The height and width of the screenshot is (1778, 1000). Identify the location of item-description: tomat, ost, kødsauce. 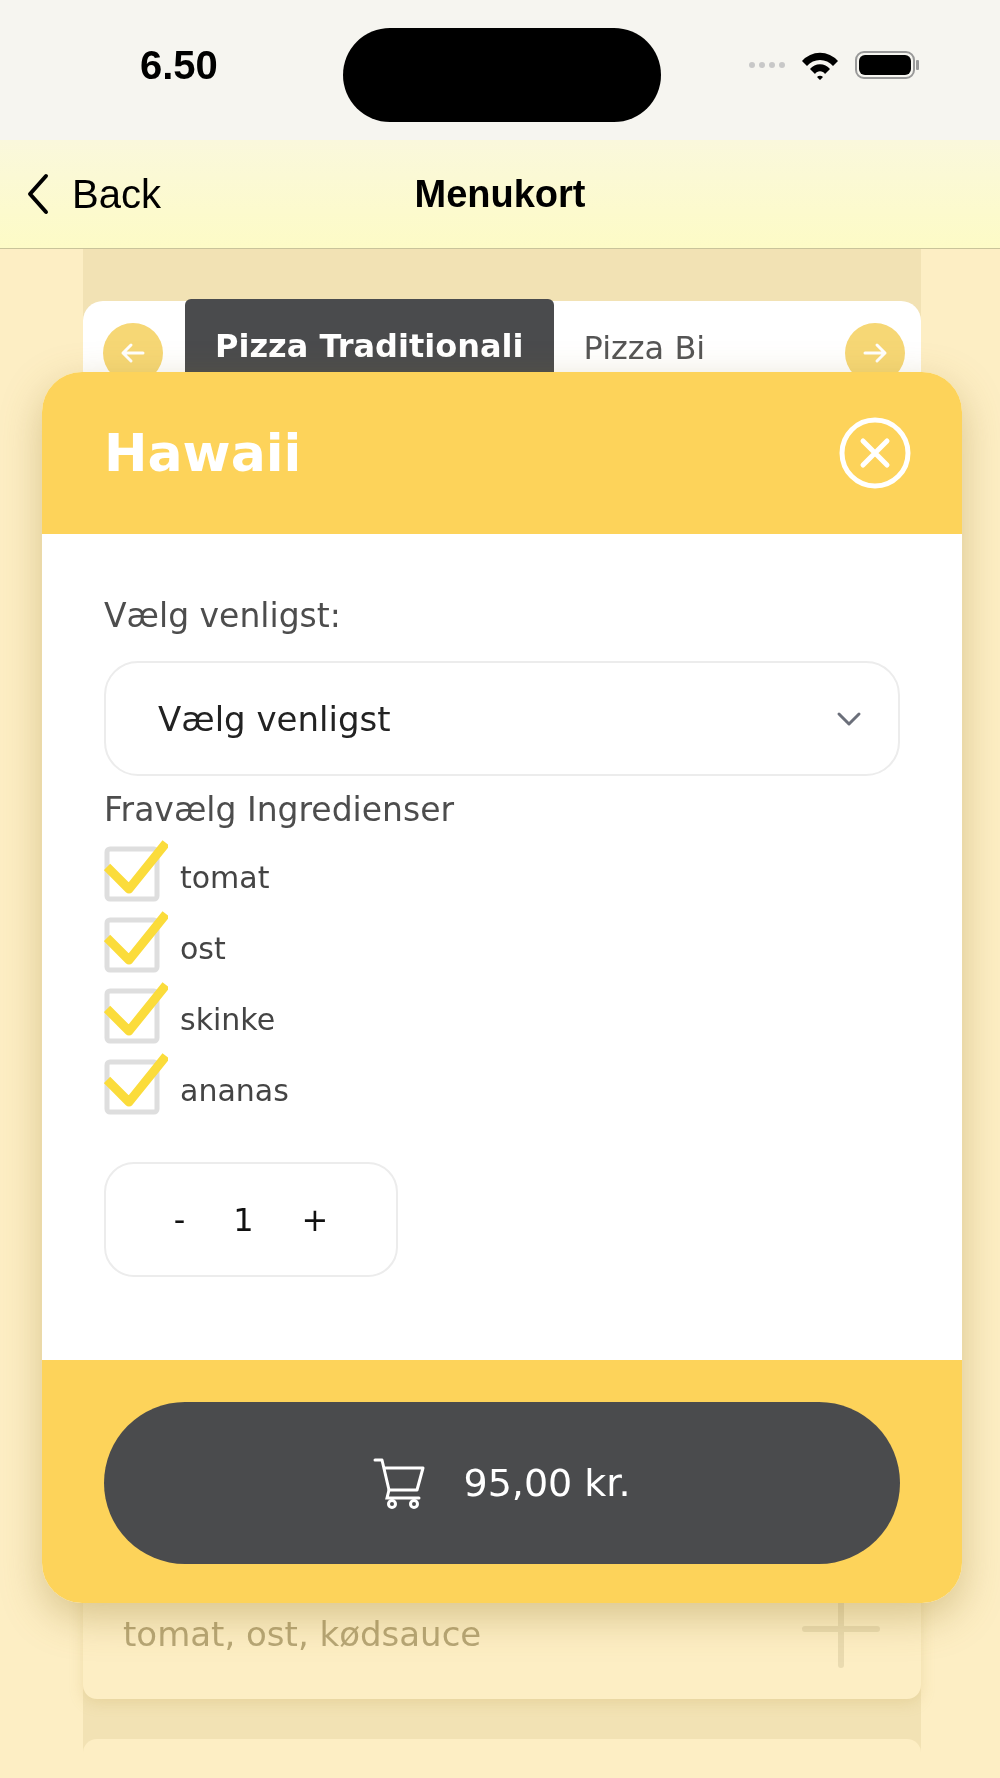
(302, 1634).